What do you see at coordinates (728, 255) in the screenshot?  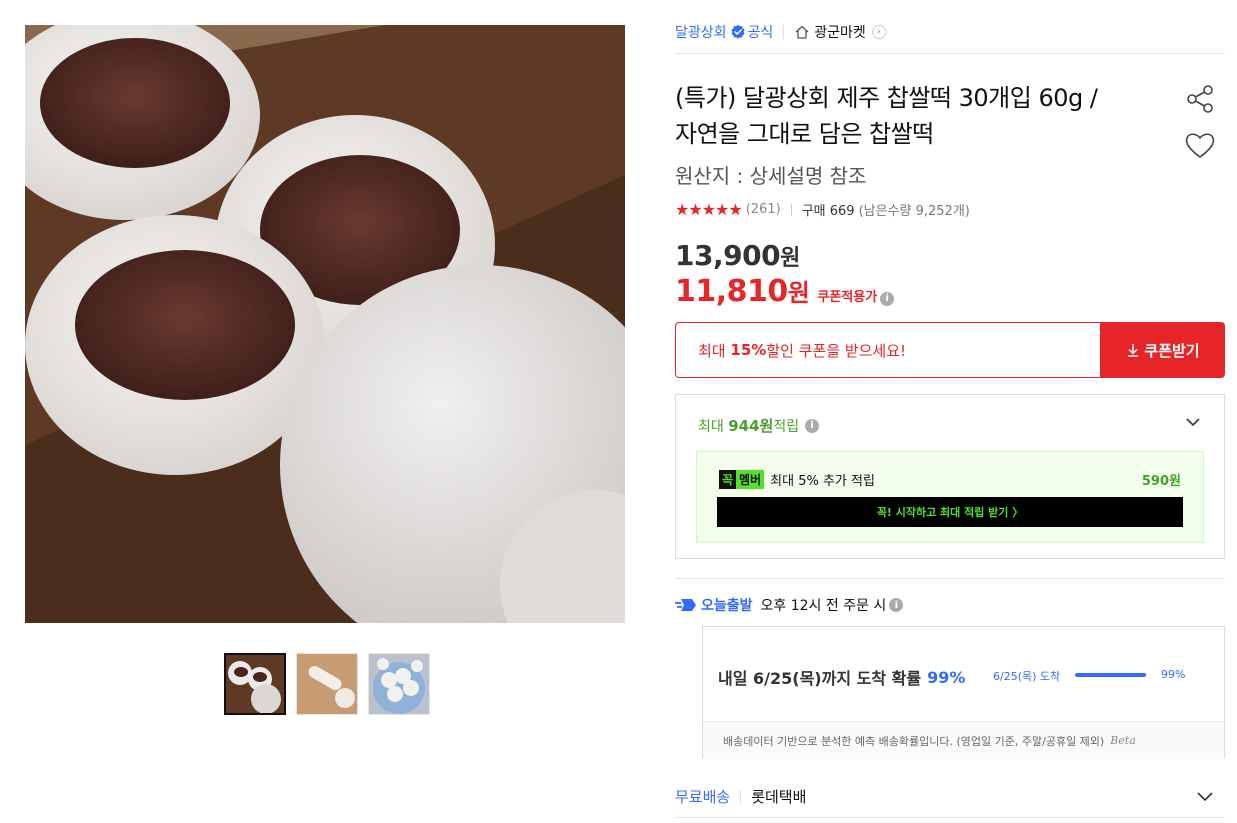 I see `original-price-value: 13,900` at bounding box center [728, 255].